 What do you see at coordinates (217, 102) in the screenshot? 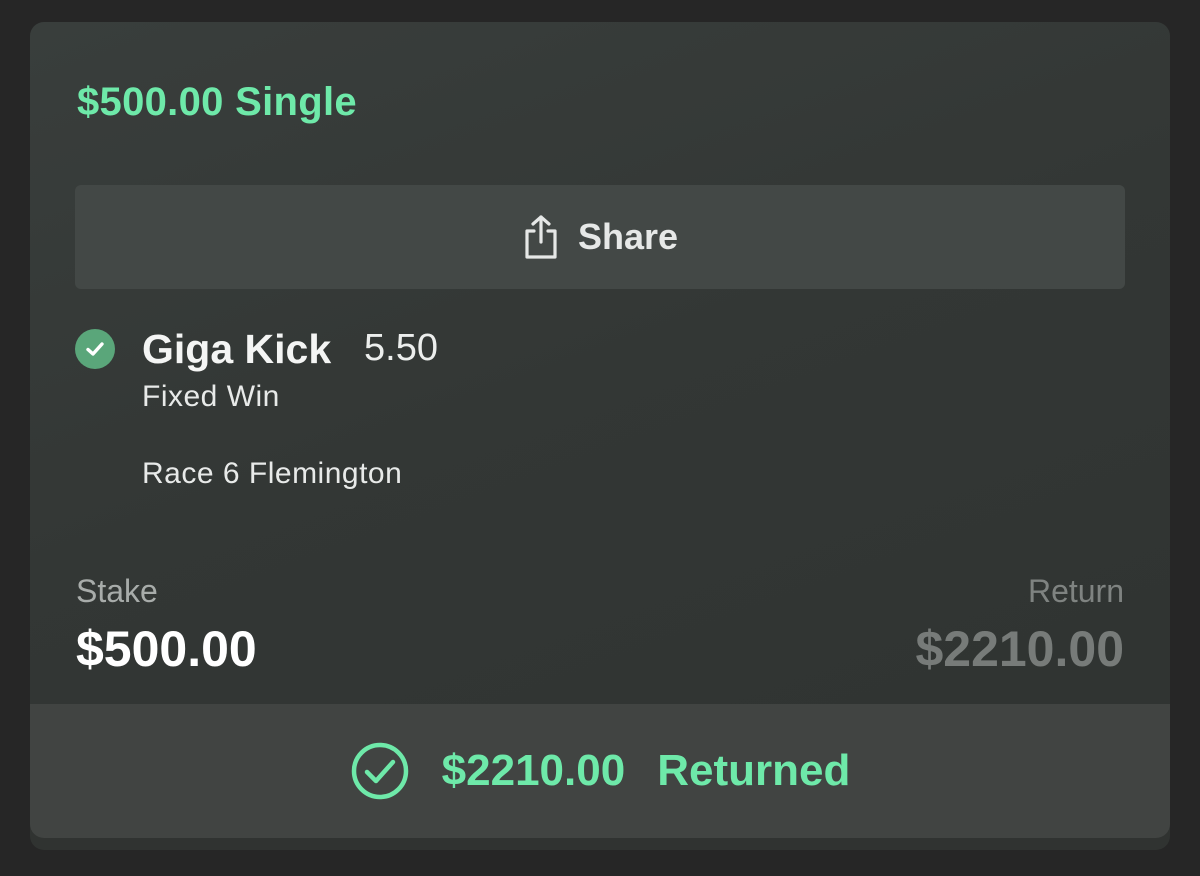
I see `bet-title: $500.00 Single` at bounding box center [217, 102].